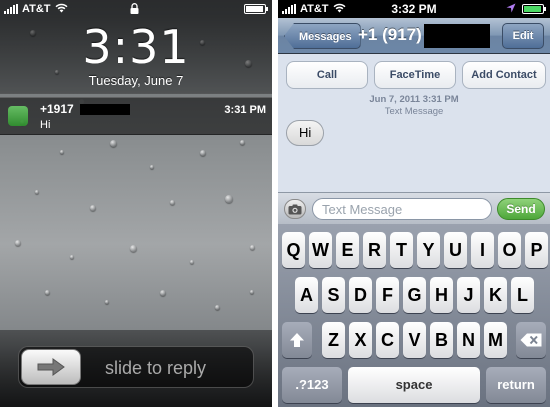 The width and height of the screenshot is (550, 407). I want to click on key-t: T, so click(401, 250).